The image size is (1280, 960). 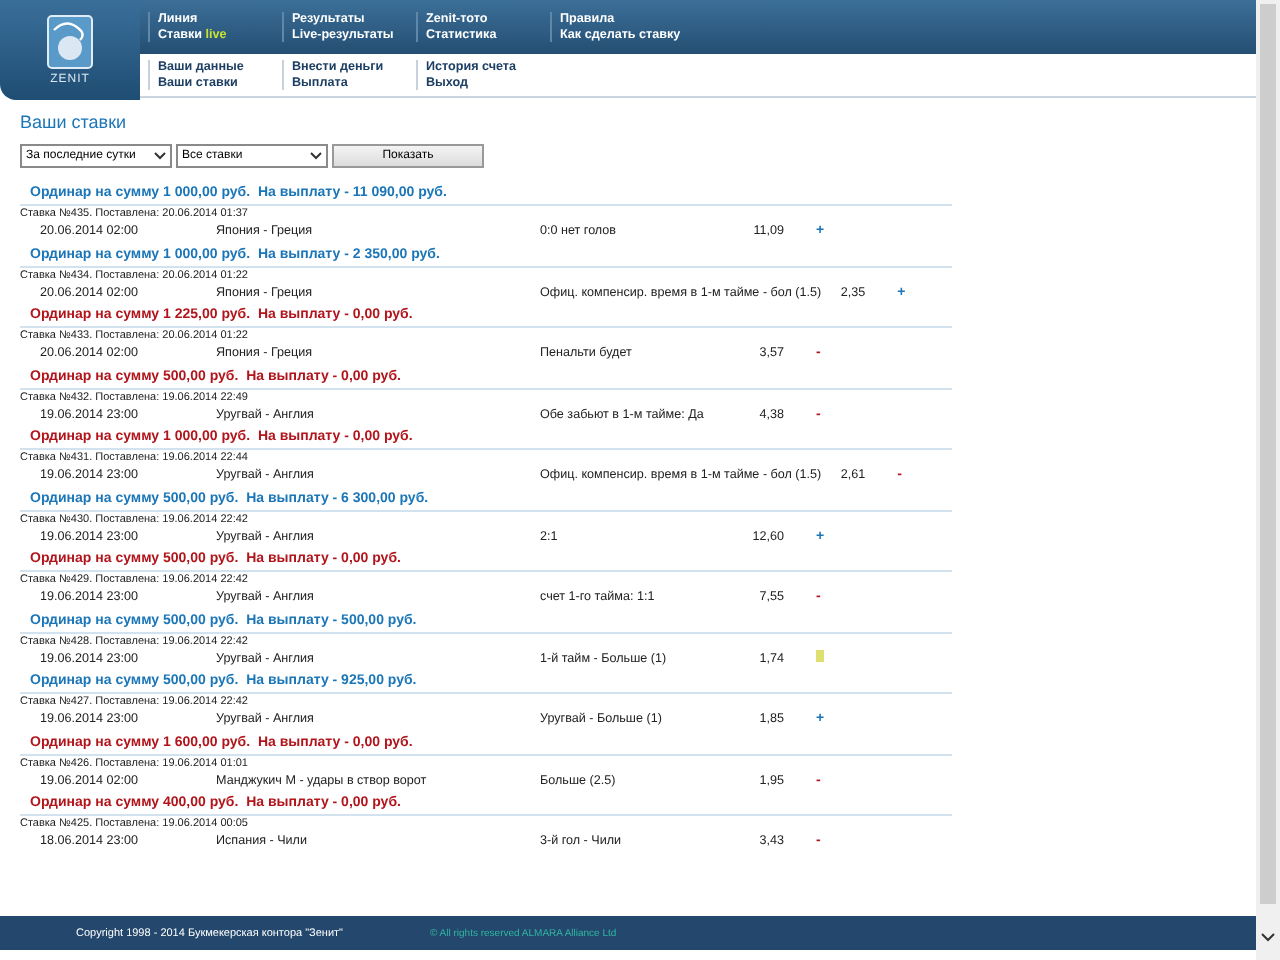 What do you see at coordinates (74, 122) in the screenshot?
I see `page-title: Ваши ставки` at bounding box center [74, 122].